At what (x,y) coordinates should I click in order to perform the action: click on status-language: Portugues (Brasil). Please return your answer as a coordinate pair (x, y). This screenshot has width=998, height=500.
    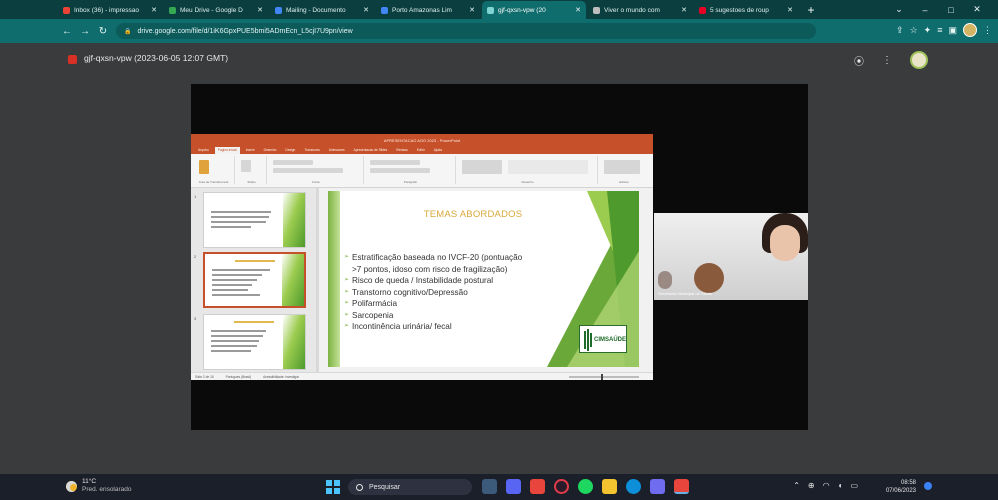
    Looking at the image, I should click on (238, 376).